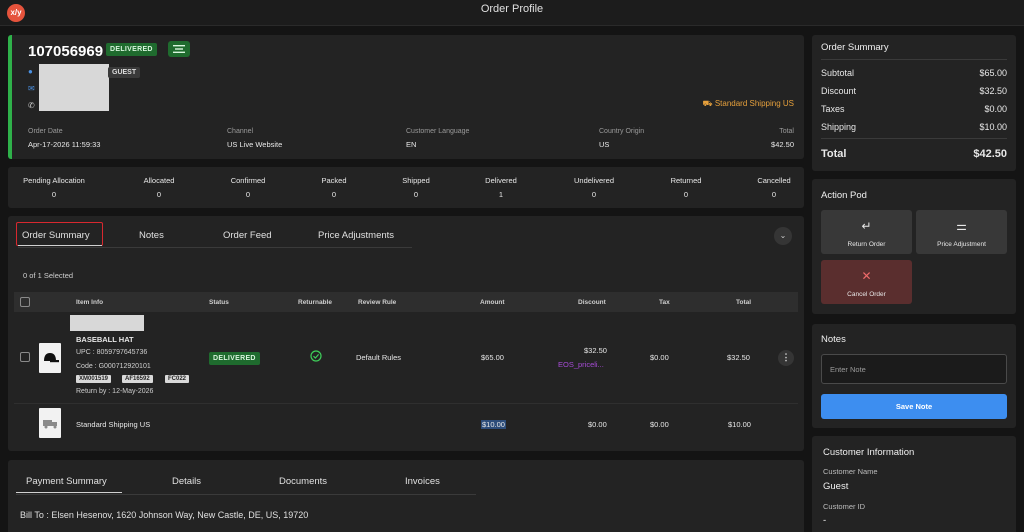 The image size is (1024, 532). I want to click on status-confirmed-label: Confirmed, so click(248, 180).